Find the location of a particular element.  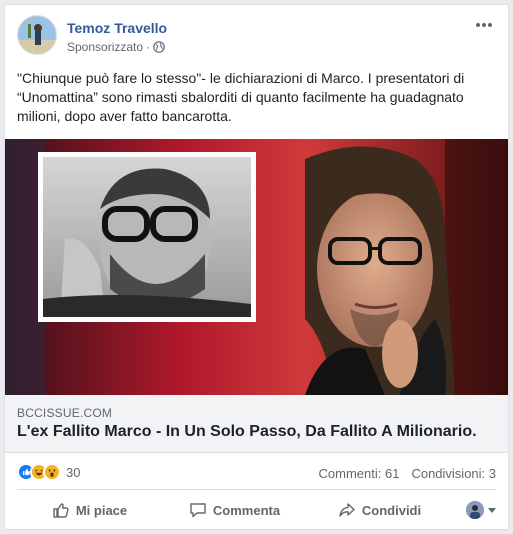

engagement-counts: Commenti: 61 Condivisioni: 3 is located at coordinates (407, 473).